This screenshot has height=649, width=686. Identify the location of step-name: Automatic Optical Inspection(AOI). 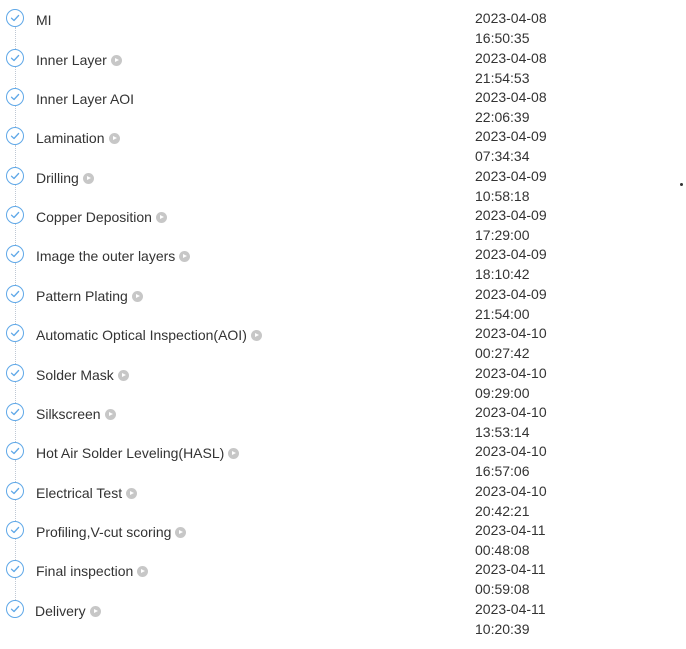
(149, 335).